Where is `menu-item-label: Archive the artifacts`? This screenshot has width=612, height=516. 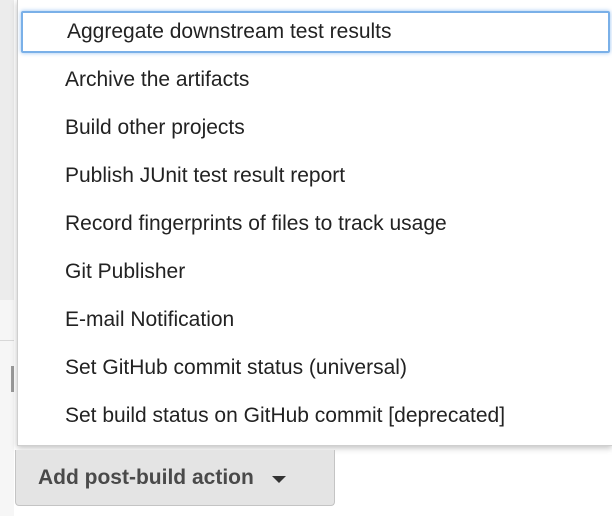
menu-item-label: Archive the artifacts is located at coordinates (157, 79).